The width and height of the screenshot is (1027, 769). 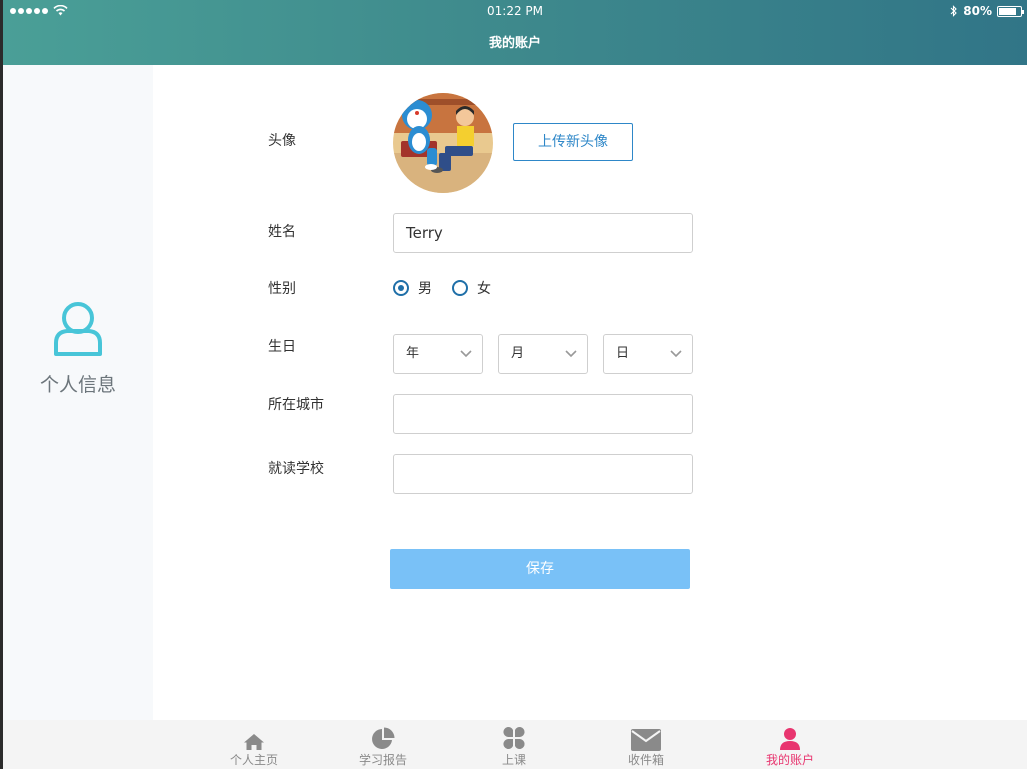 I want to click on birth-day-select: 日, so click(x=648, y=354).